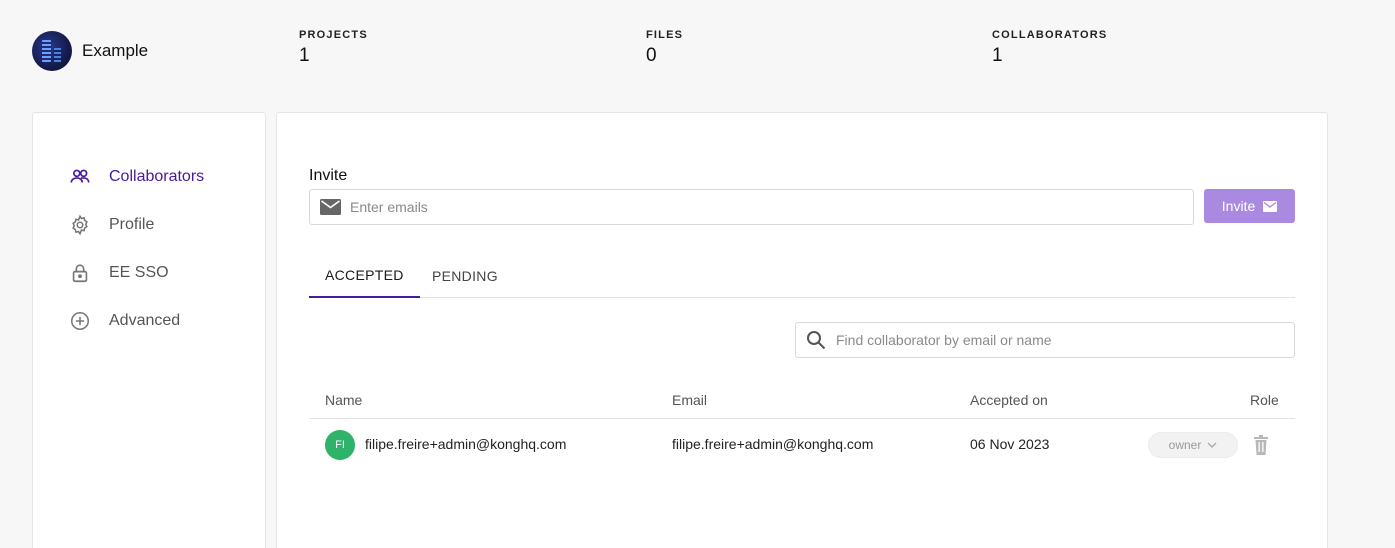  Describe the element at coordinates (145, 320) in the screenshot. I see `sidebar-item-label: Advanced` at that location.